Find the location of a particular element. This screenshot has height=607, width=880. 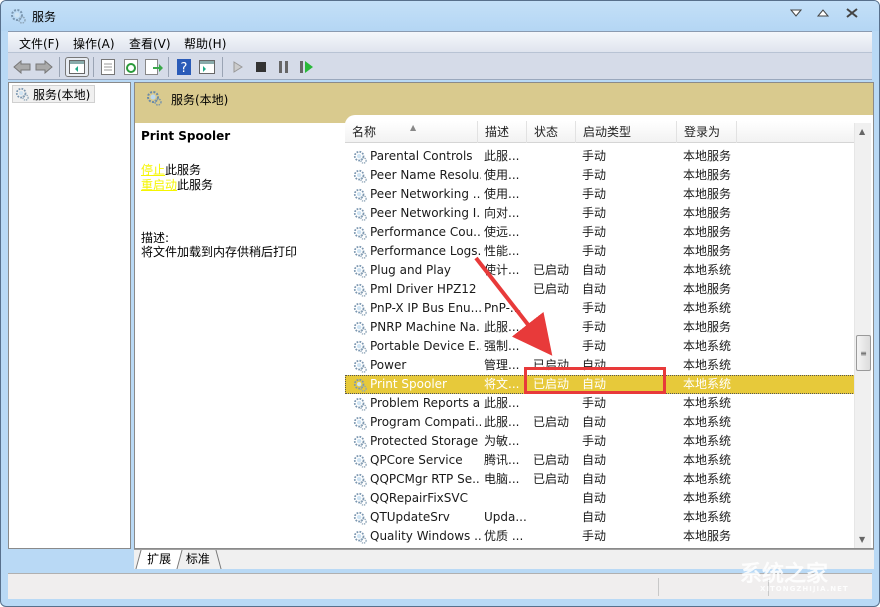

column-header-description: 描述 is located at coordinates (502, 132).